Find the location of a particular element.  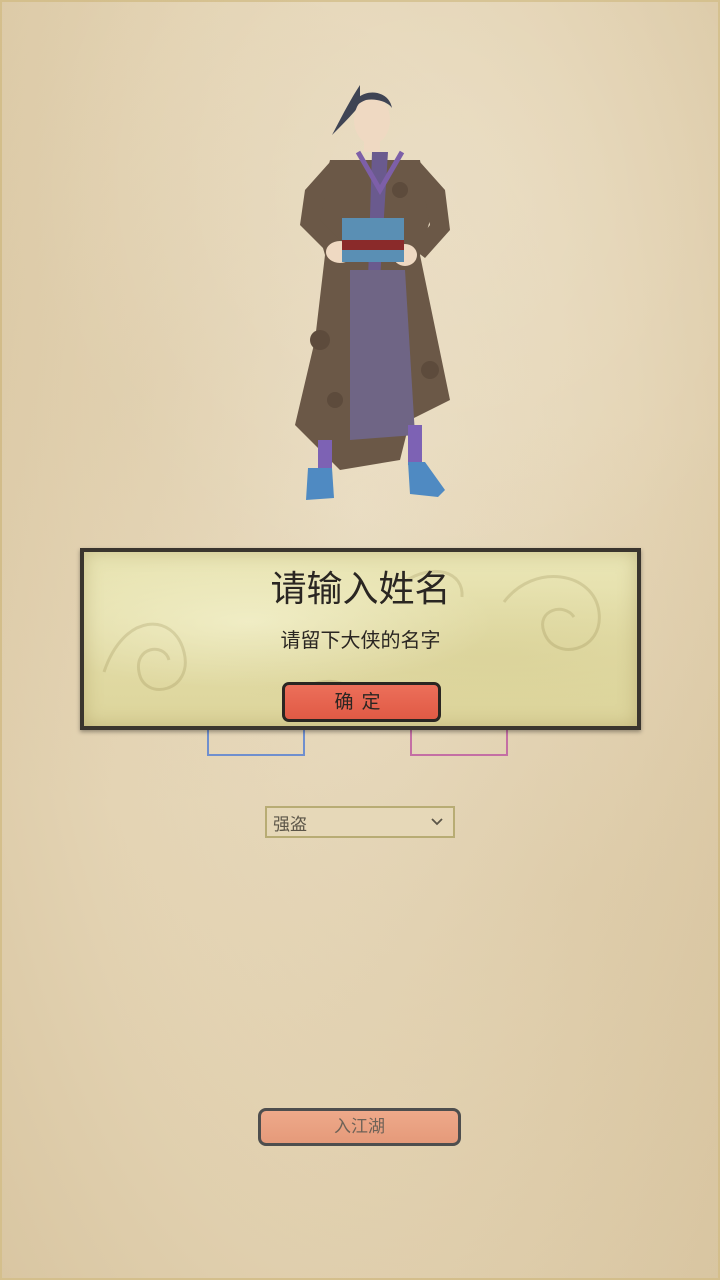

dialog-title: 请输入姓名 is located at coordinates (360, 589).